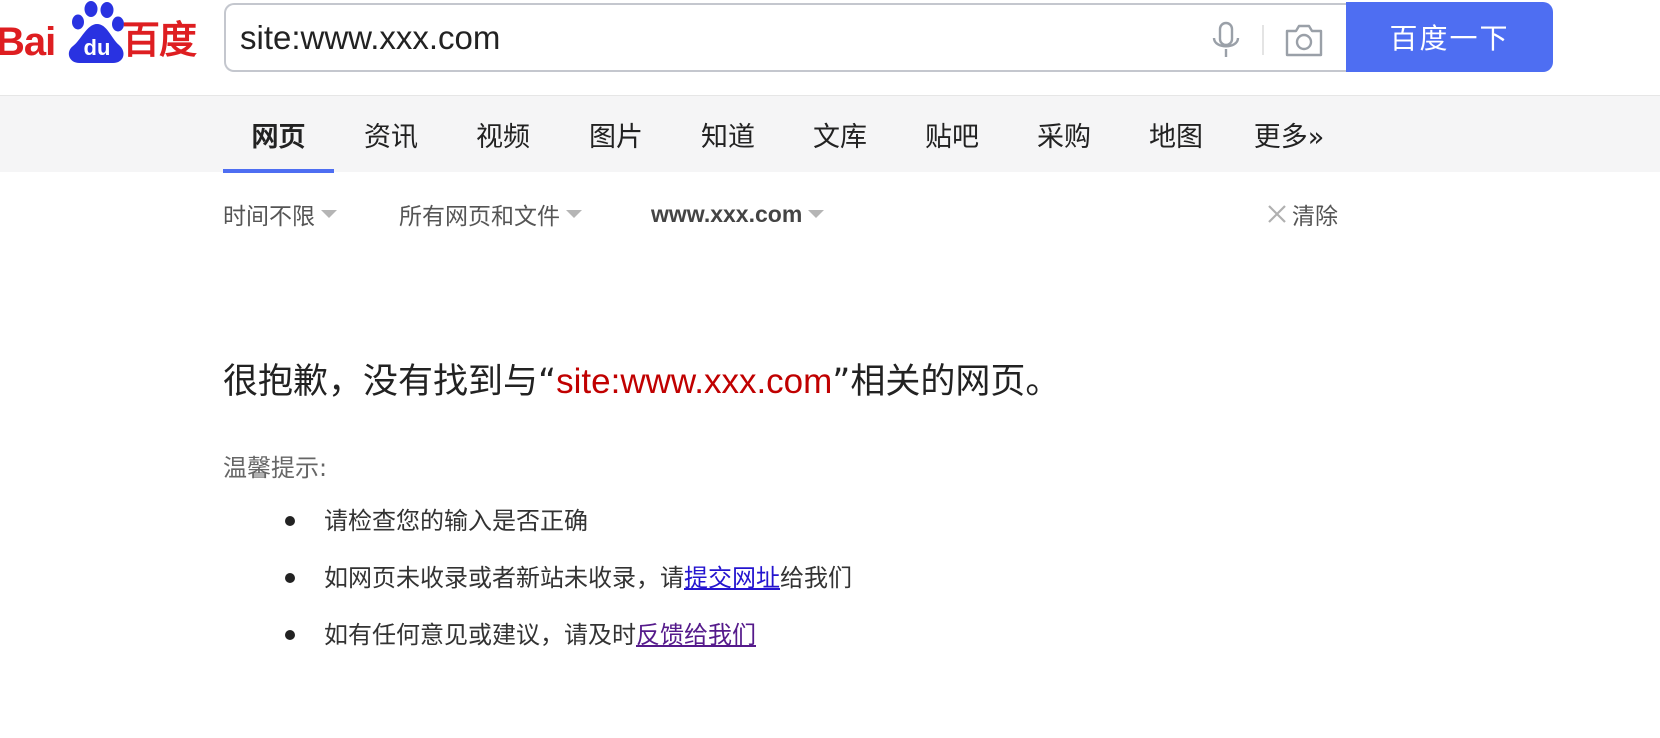 The height and width of the screenshot is (738, 1660). Describe the element at coordinates (1064, 134) in the screenshot. I see `tab-purchase: 采购` at that location.